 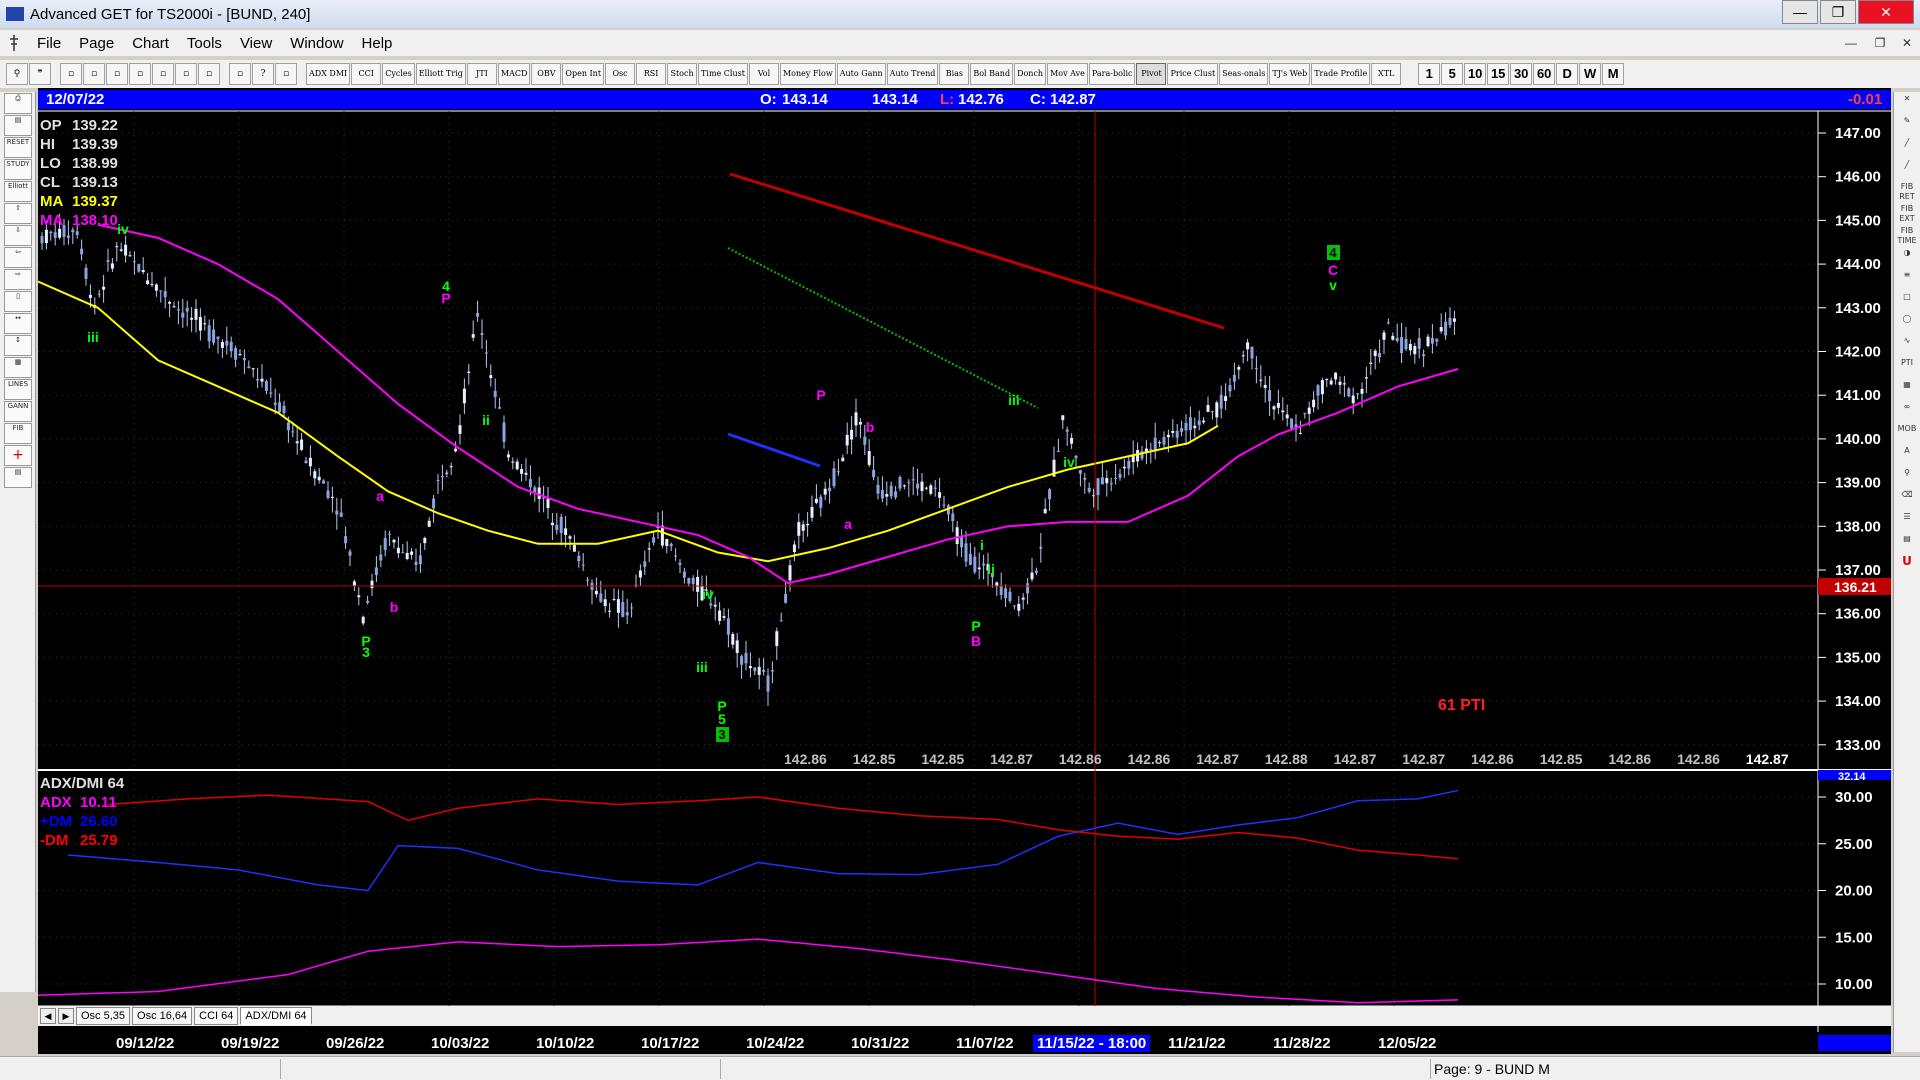 What do you see at coordinates (1907, 434) in the screenshot?
I see `mob-icon: MOB` at bounding box center [1907, 434].